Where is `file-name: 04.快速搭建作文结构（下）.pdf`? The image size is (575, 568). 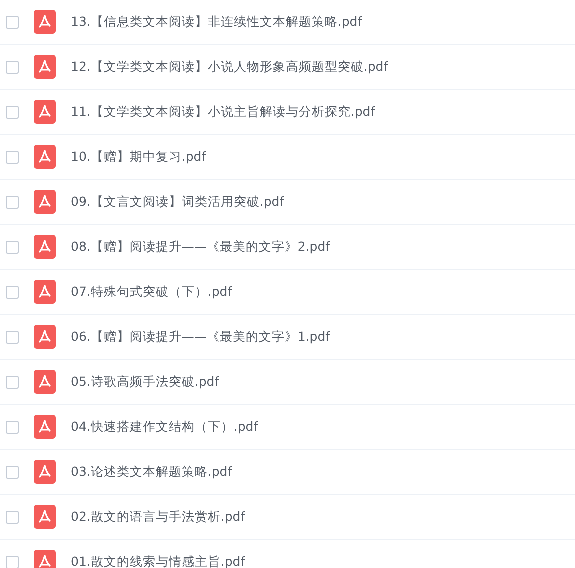 file-name: 04.快速搭建作文结构（下）.pdf is located at coordinates (164, 427).